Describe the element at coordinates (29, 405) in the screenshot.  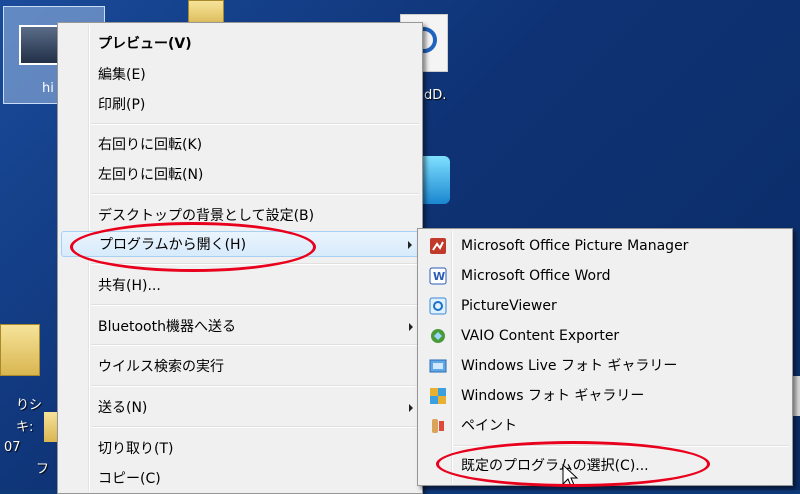
I see `desktop-label: りシ` at that location.